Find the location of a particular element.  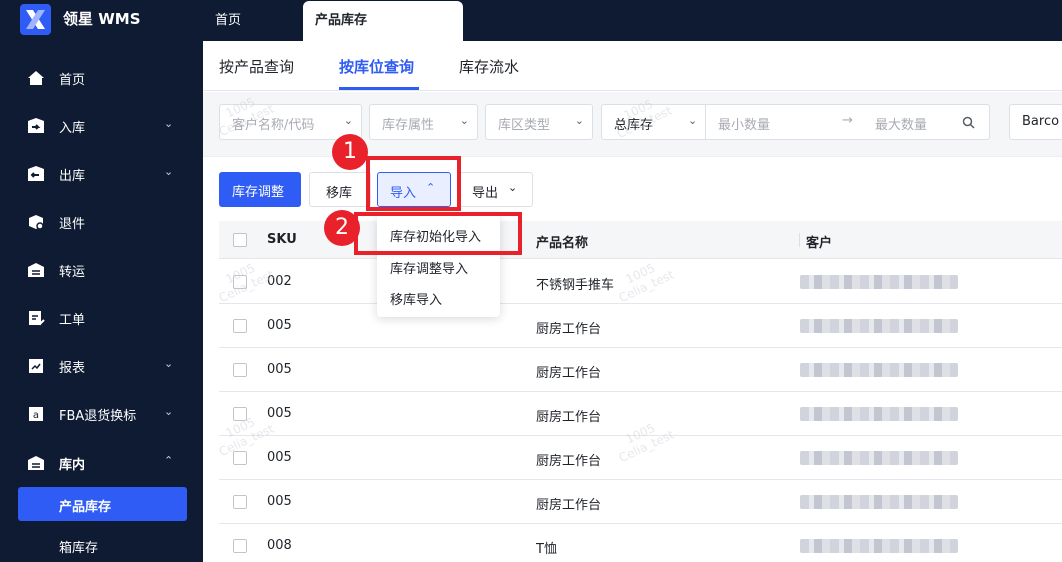

zone-type-select: 库区类型 ⌄ is located at coordinates (539, 122).